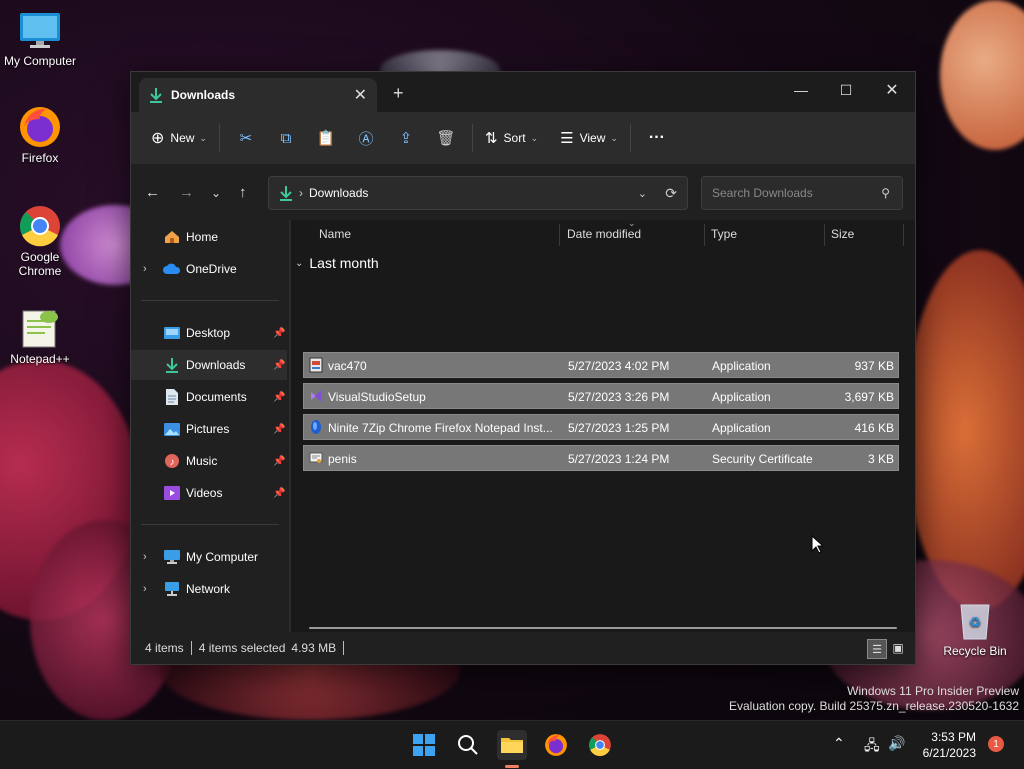 This screenshot has width=1024, height=769. What do you see at coordinates (839, 743) in the screenshot?
I see `show-hidden-icons-chevron-icon: ⌃` at bounding box center [839, 743].